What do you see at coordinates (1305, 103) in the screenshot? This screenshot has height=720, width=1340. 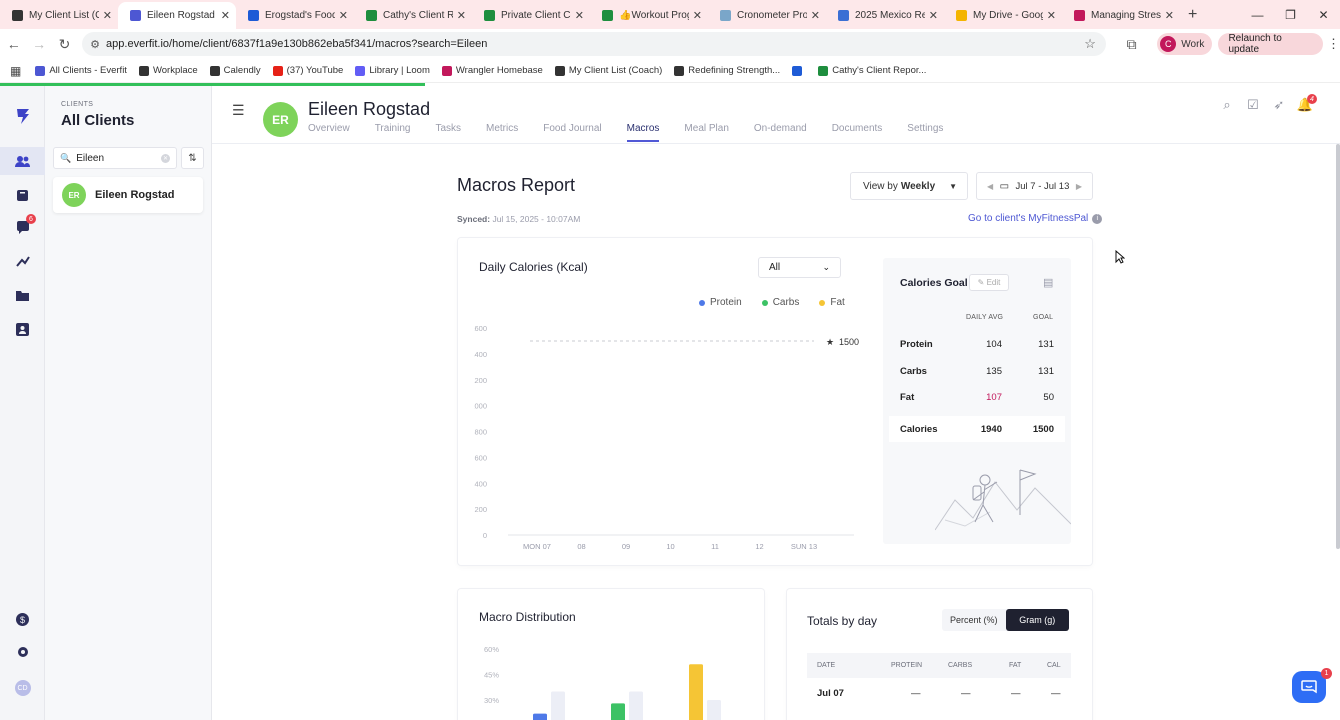 I see `notification-bell-icon: 🔔 4` at bounding box center [1305, 103].